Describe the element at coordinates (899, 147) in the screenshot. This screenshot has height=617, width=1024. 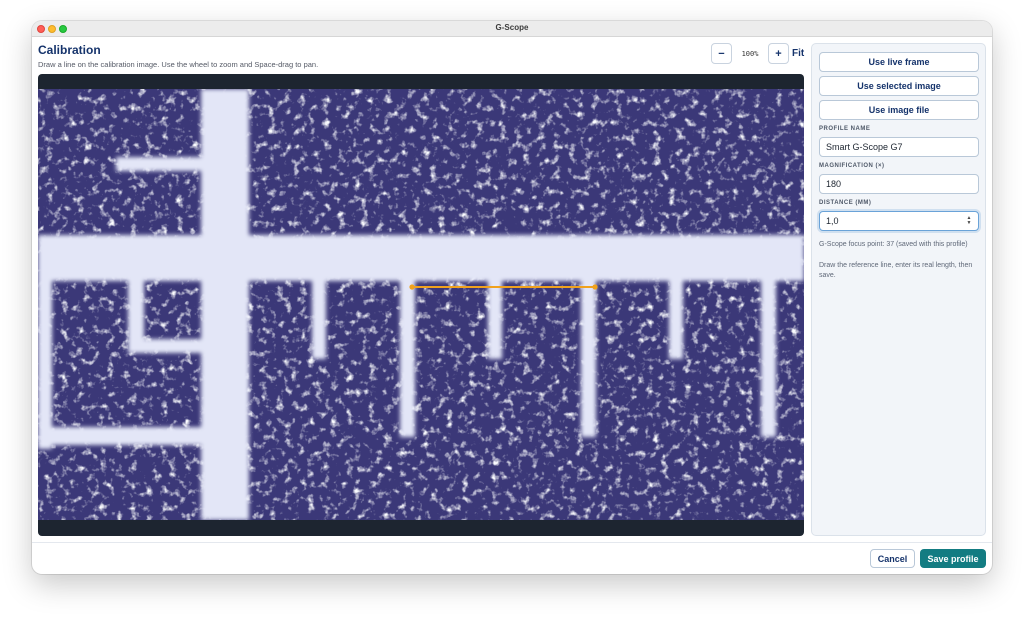
I see `profile-name-input: Smart G-Scope G7` at that location.